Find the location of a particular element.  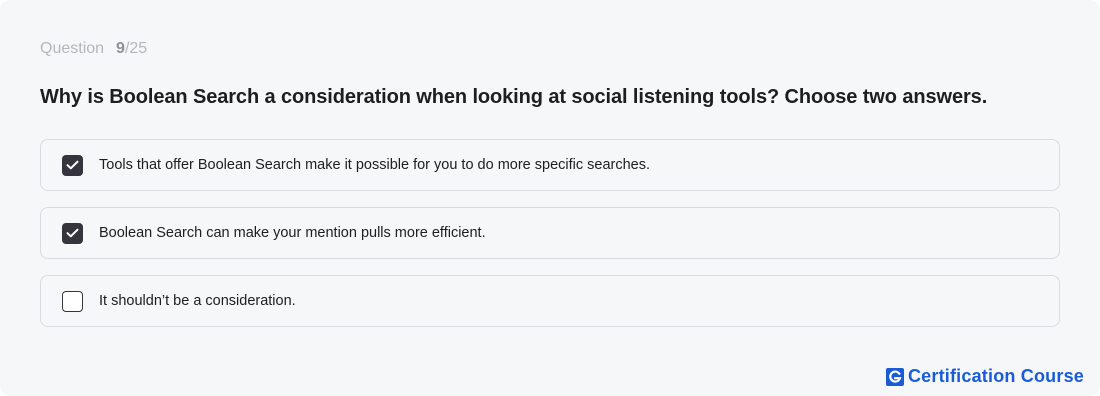

brand-logo-link: Certification Course is located at coordinates (984, 376).